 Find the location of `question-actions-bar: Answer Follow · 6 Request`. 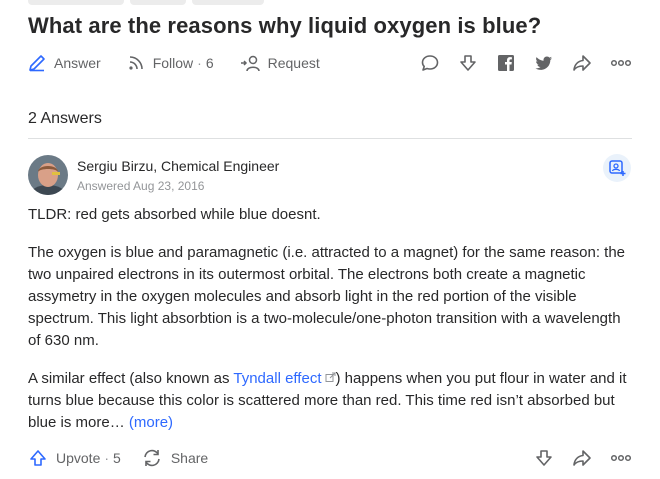

question-actions-bar: Answer Follow · 6 Request is located at coordinates (330, 63).